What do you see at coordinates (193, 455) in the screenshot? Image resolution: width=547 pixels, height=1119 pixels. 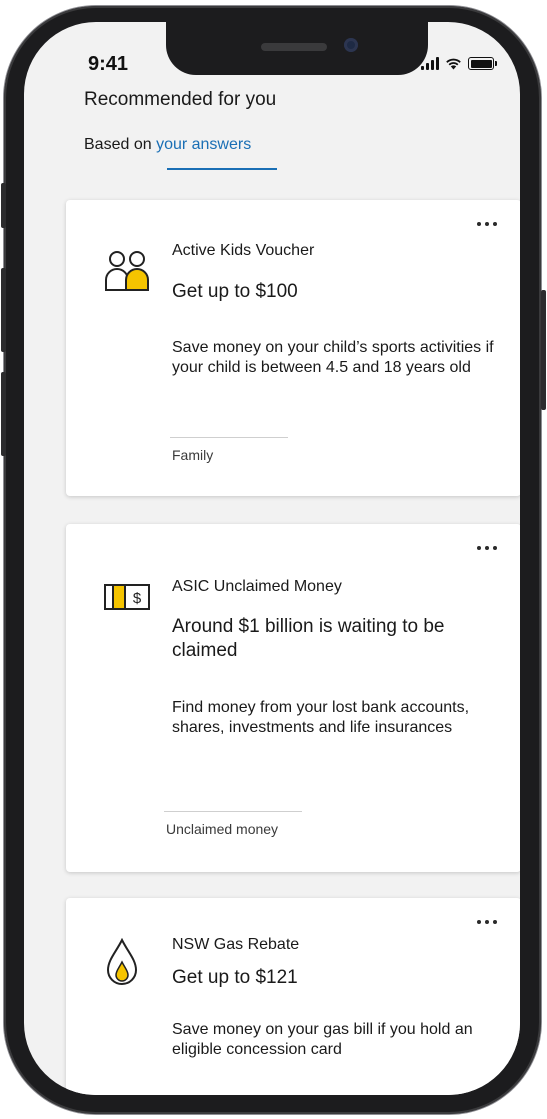 I see `card-tag: Family` at bounding box center [193, 455].